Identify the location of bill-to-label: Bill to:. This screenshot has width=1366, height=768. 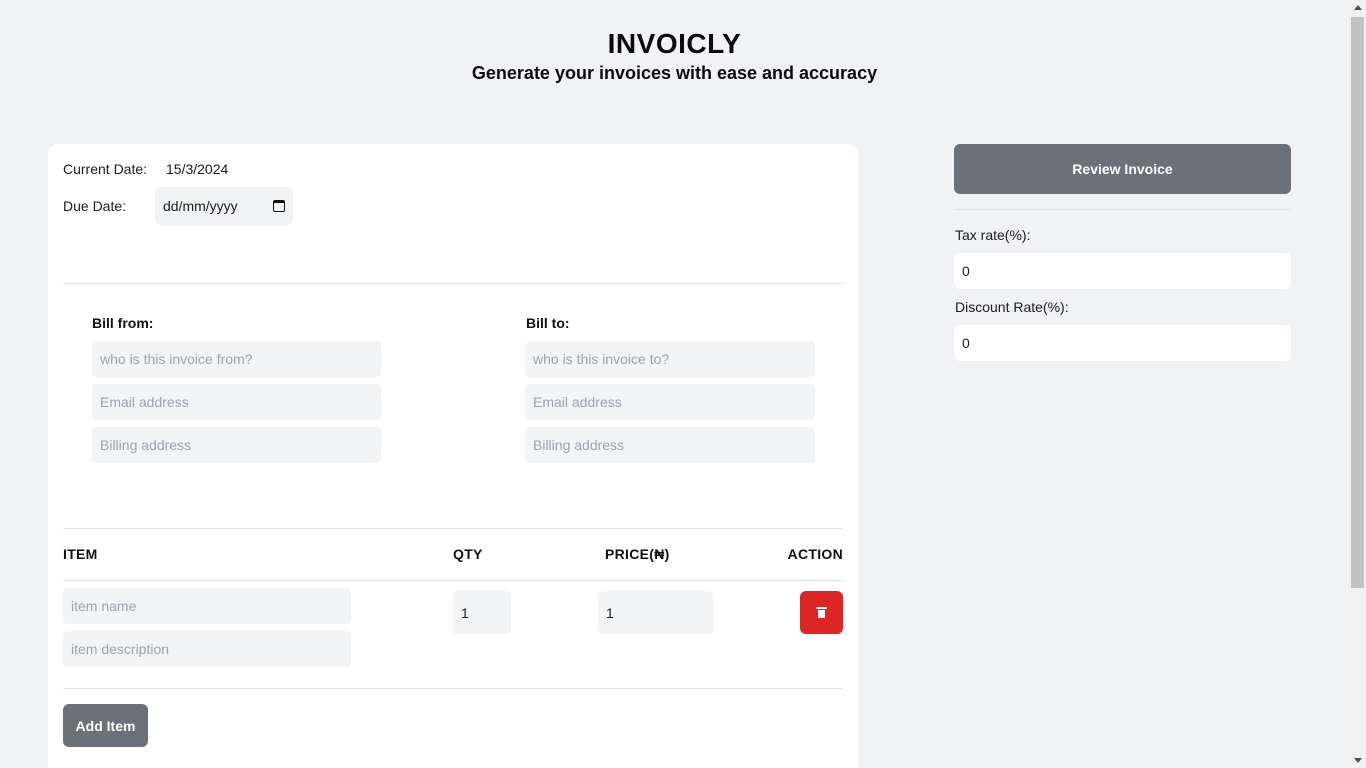
(548, 323).